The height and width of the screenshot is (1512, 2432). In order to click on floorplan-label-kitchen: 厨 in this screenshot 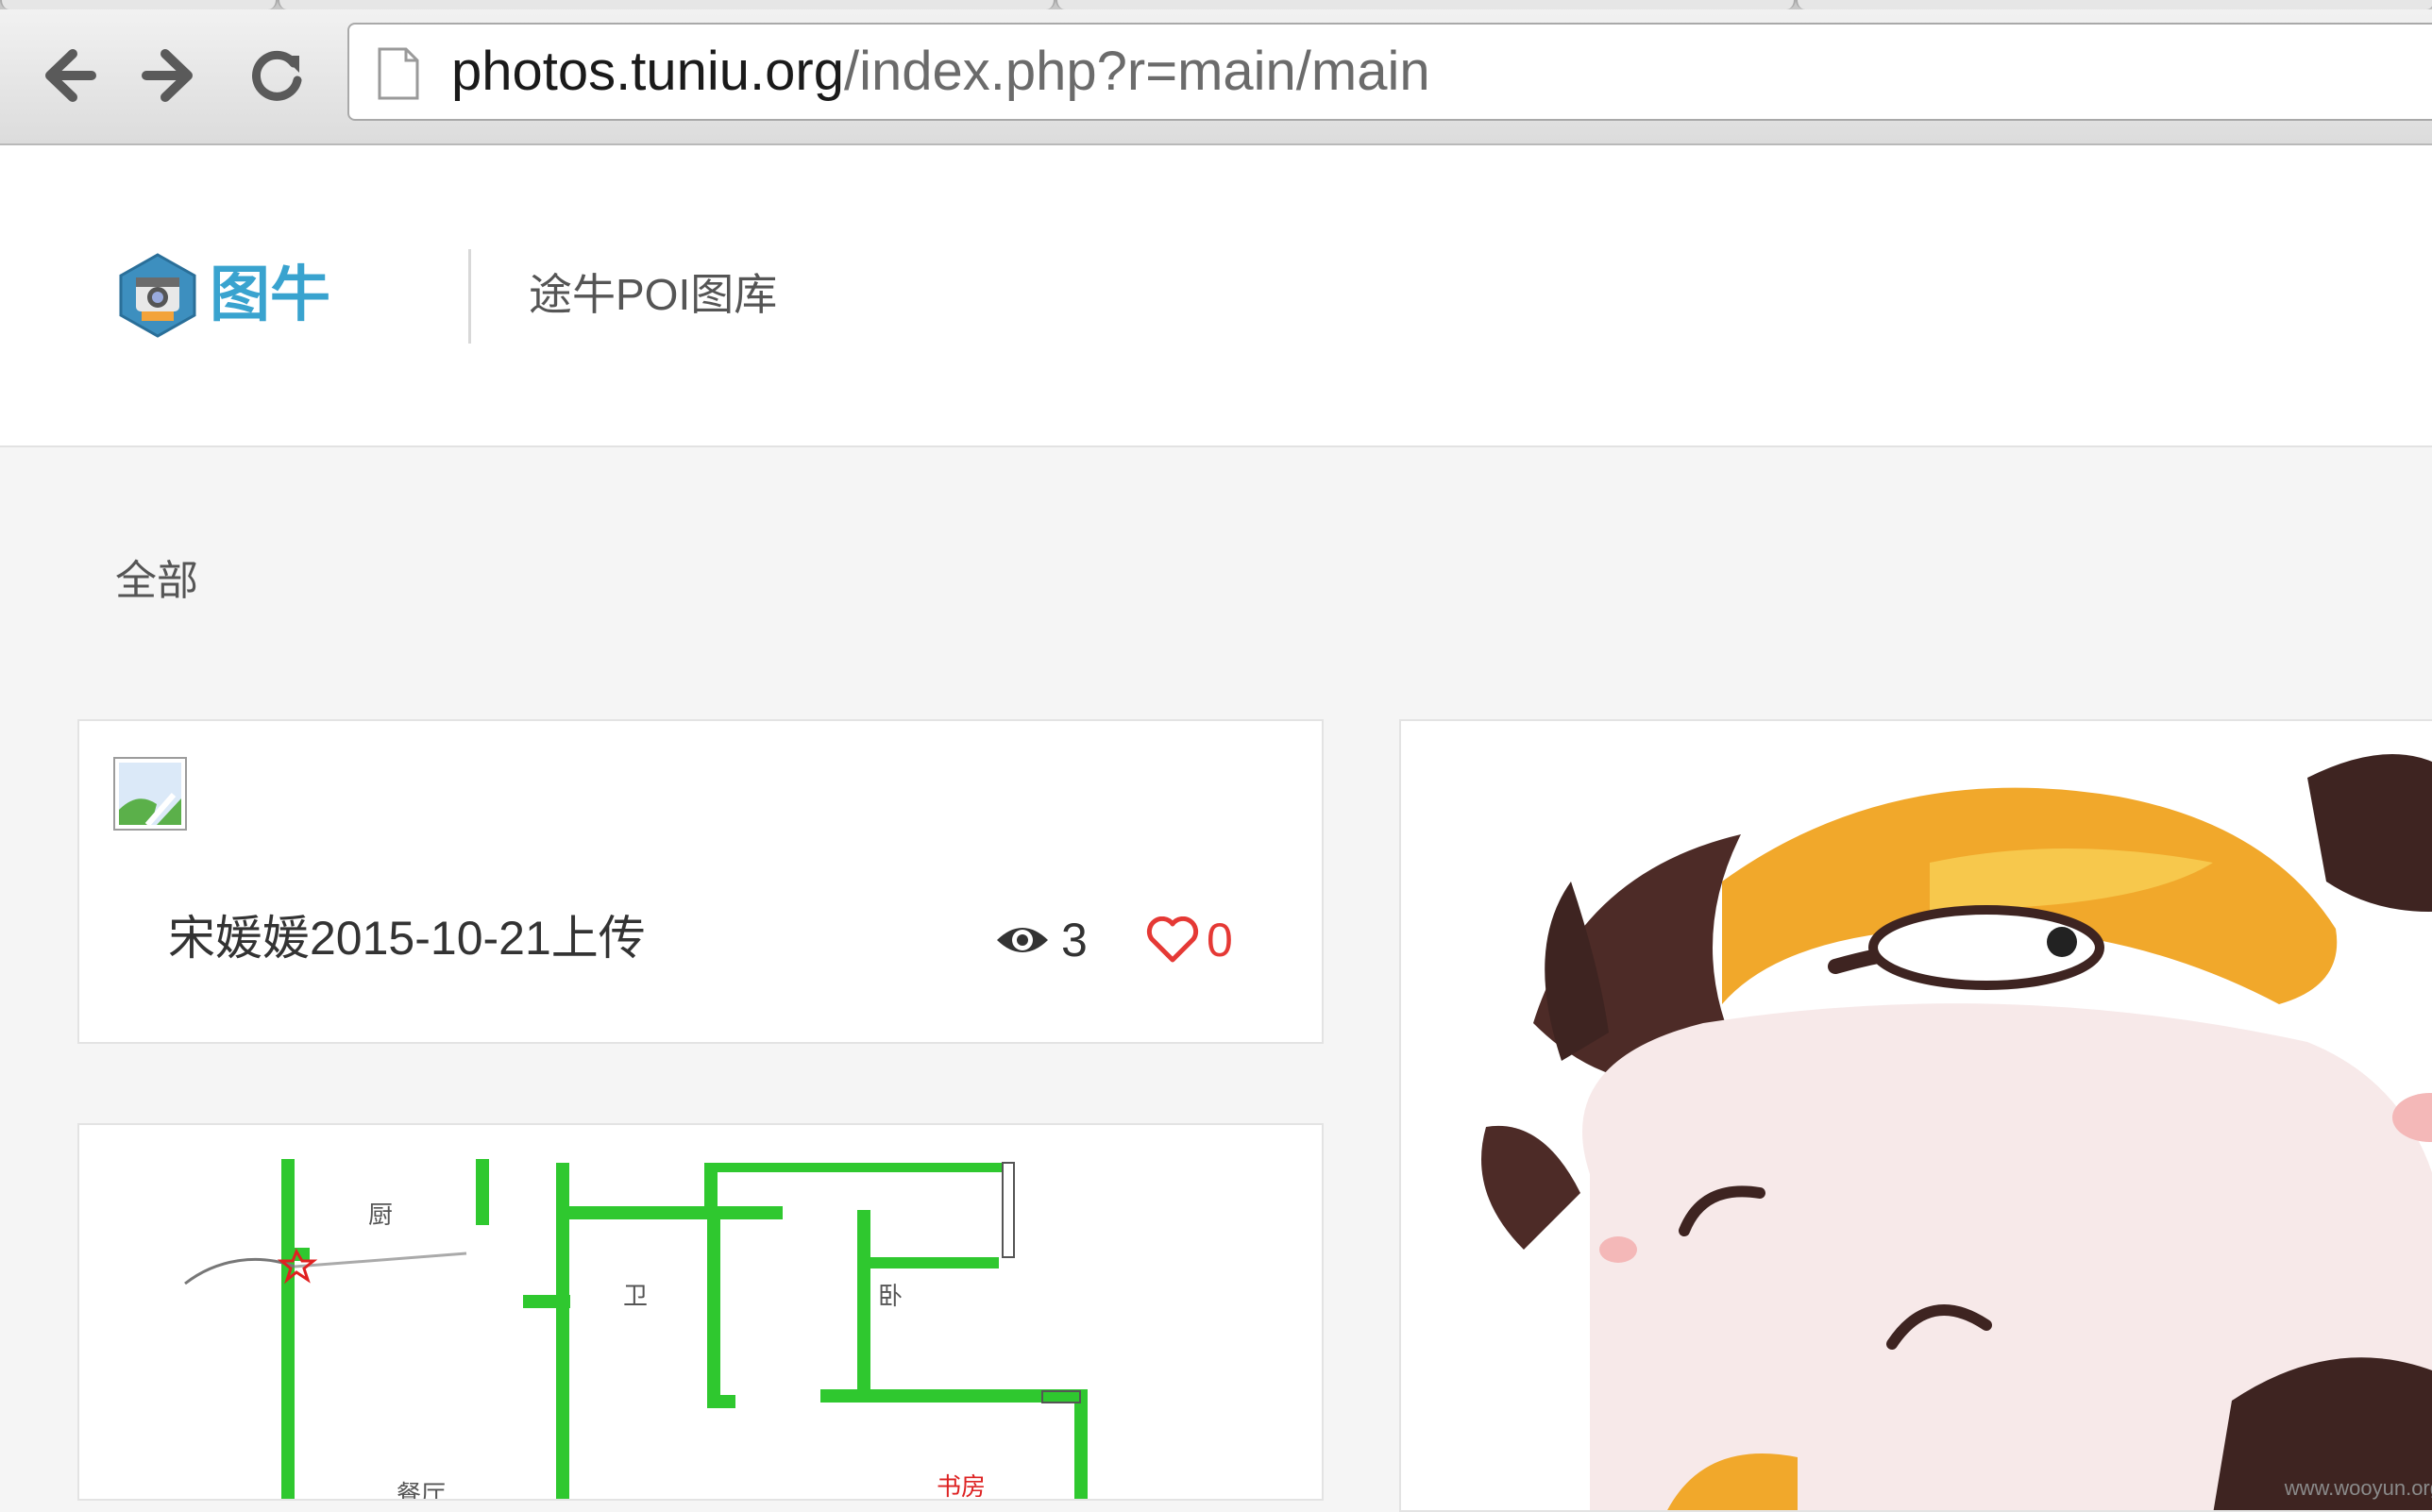, I will do `click(380, 1215)`.